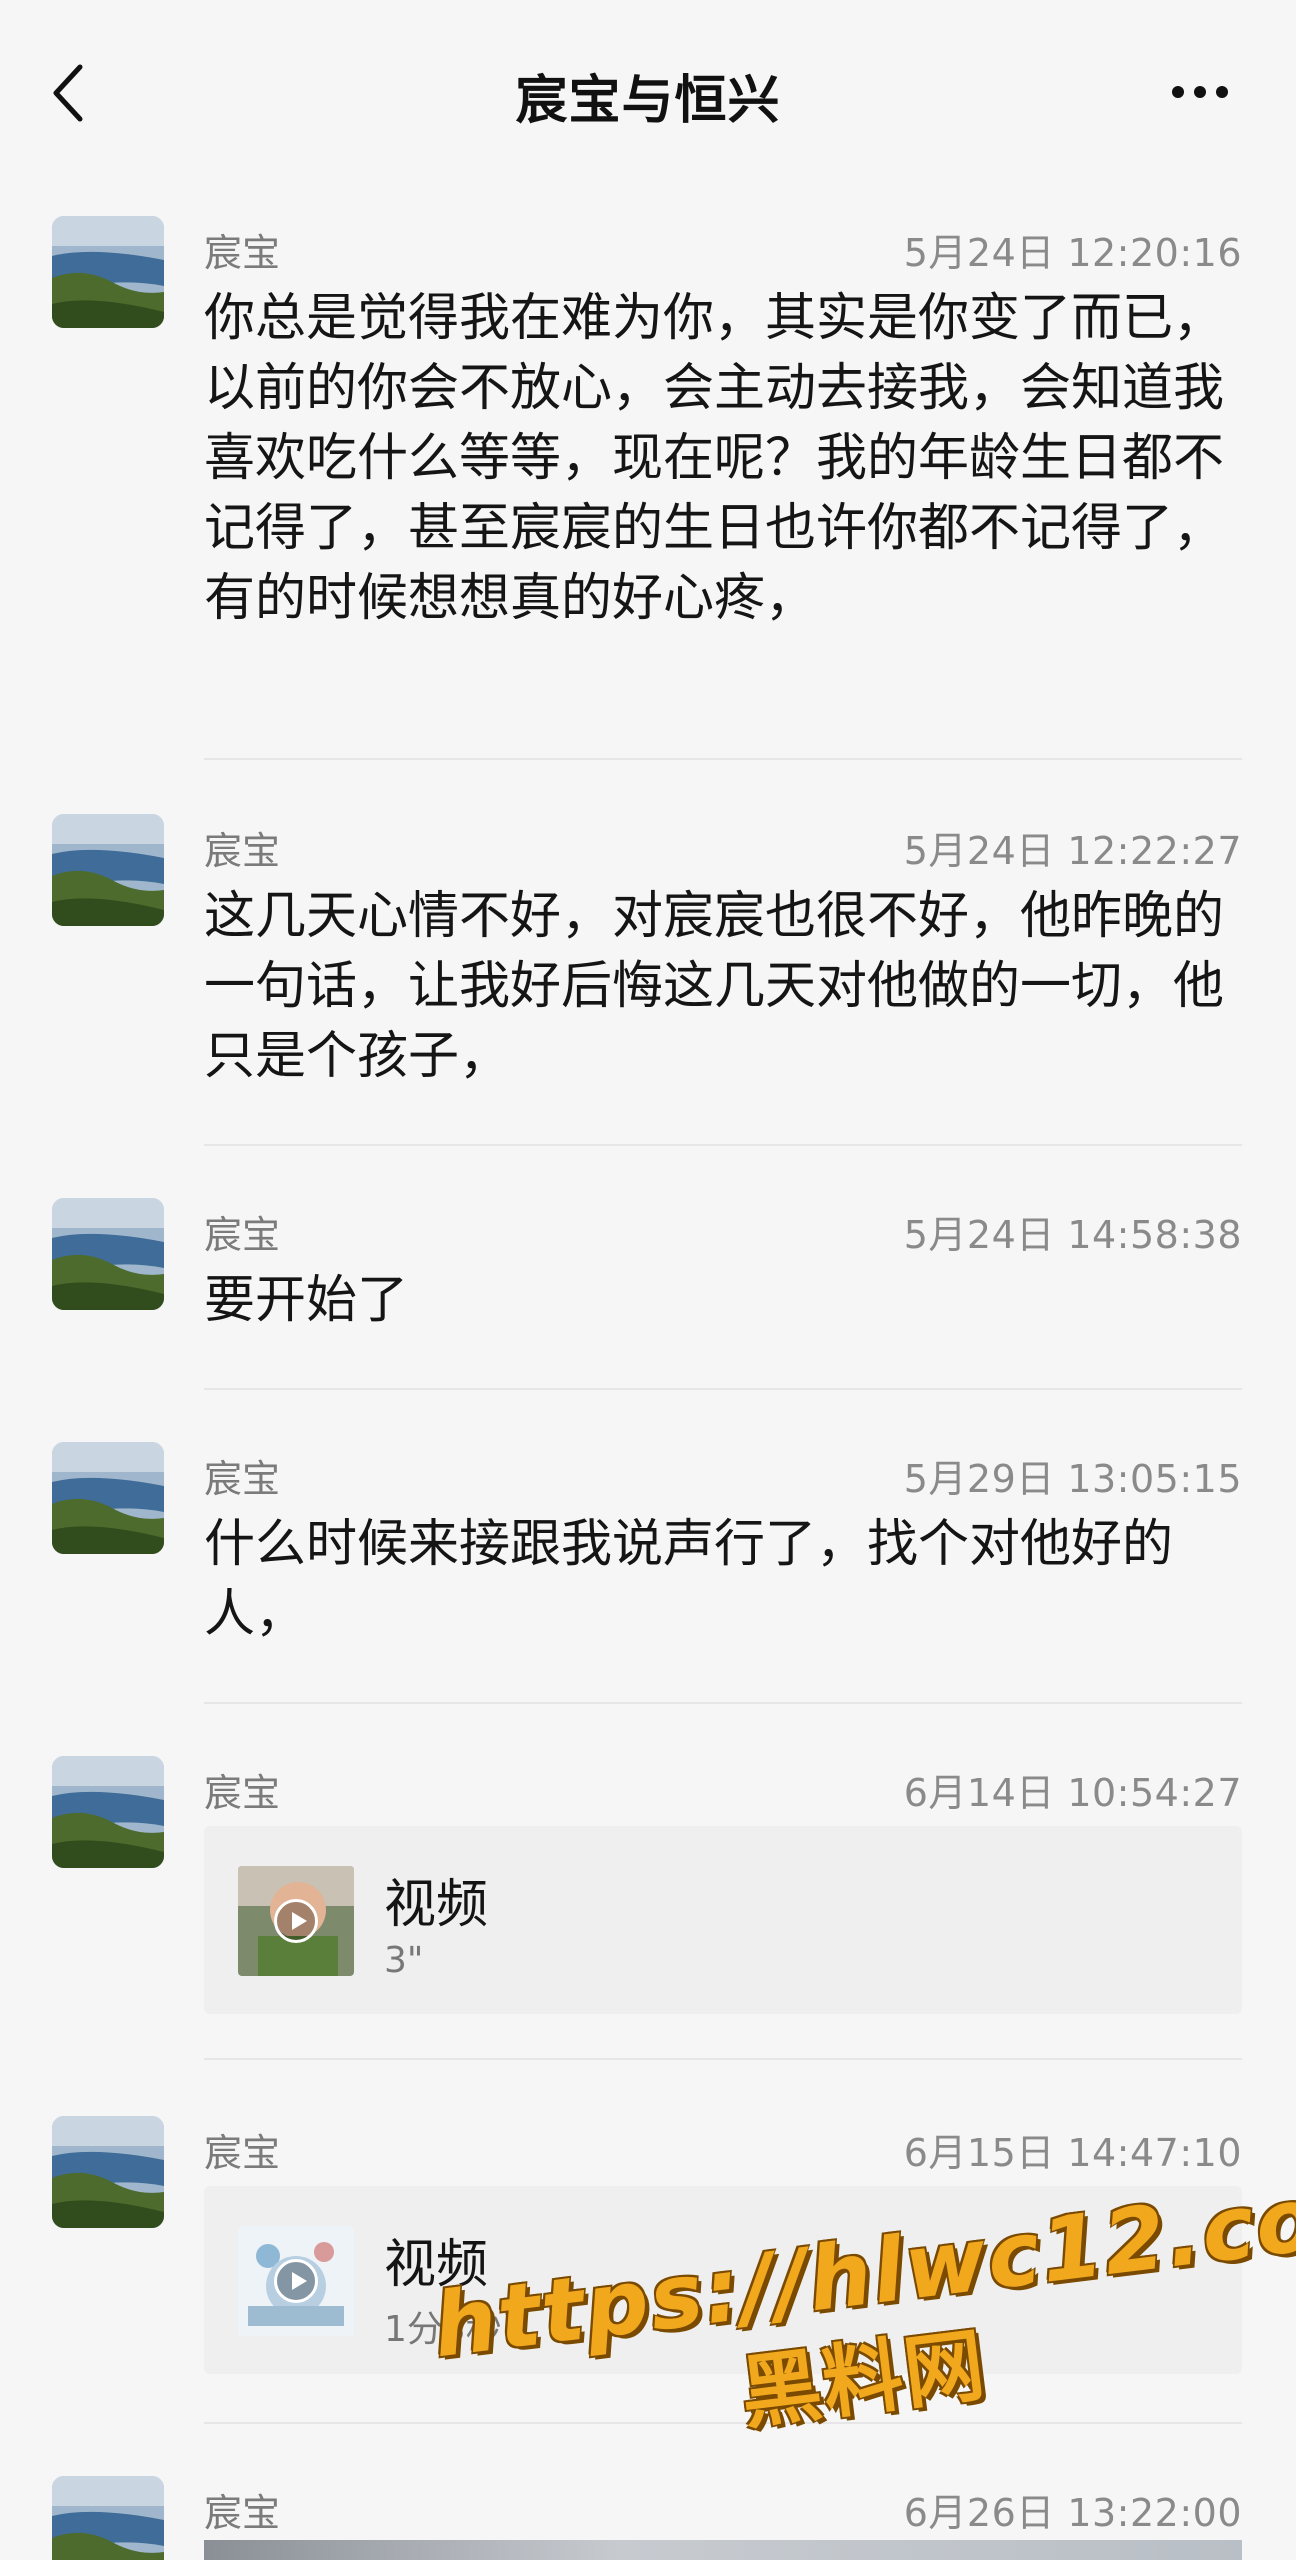 This screenshot has height=2560, width=1296. What do you see at coordinates (1072, 1235) in the screenshot?
I see `message-time: 5月24日 14:58:38` at bounding box center [1072, 1235].